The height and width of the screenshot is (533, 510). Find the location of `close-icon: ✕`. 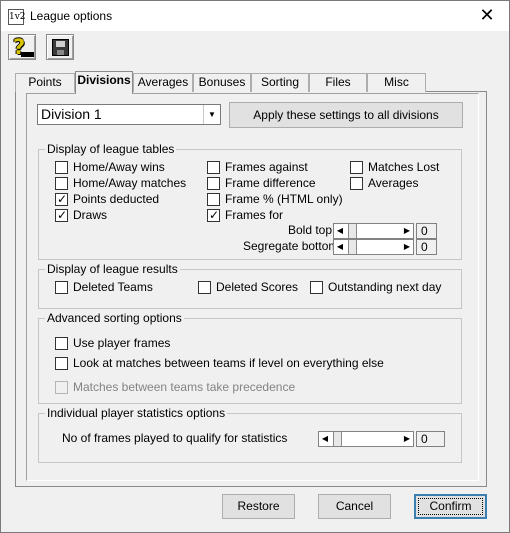

close-icon: ✕ is located at coordinates (487, 16).